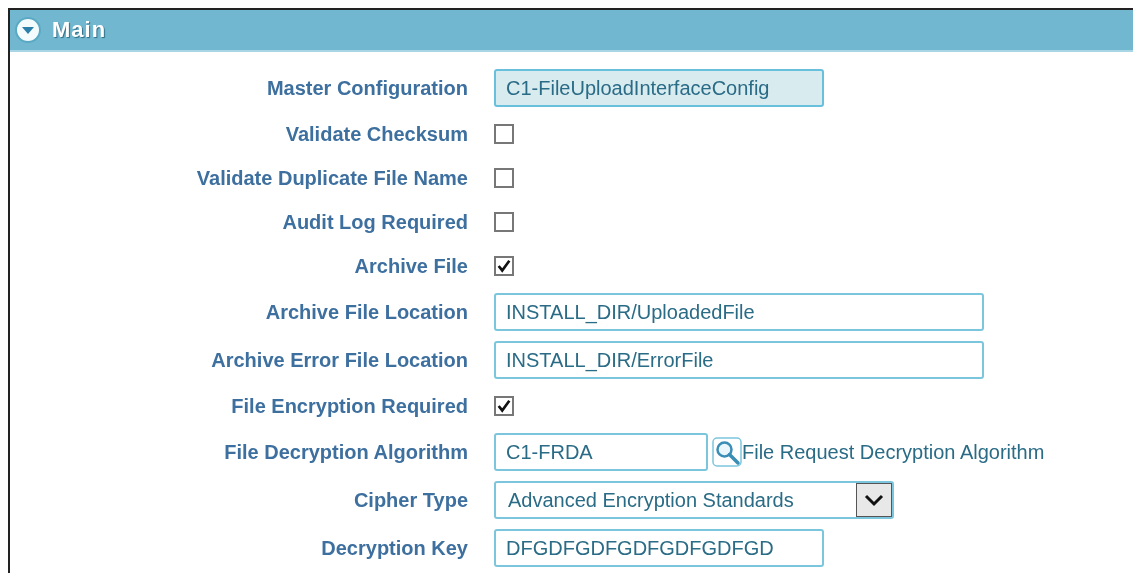 The width and height of the screenshot is (1133, 573). I want to click on field-label: Archive File, so click(411, 266).